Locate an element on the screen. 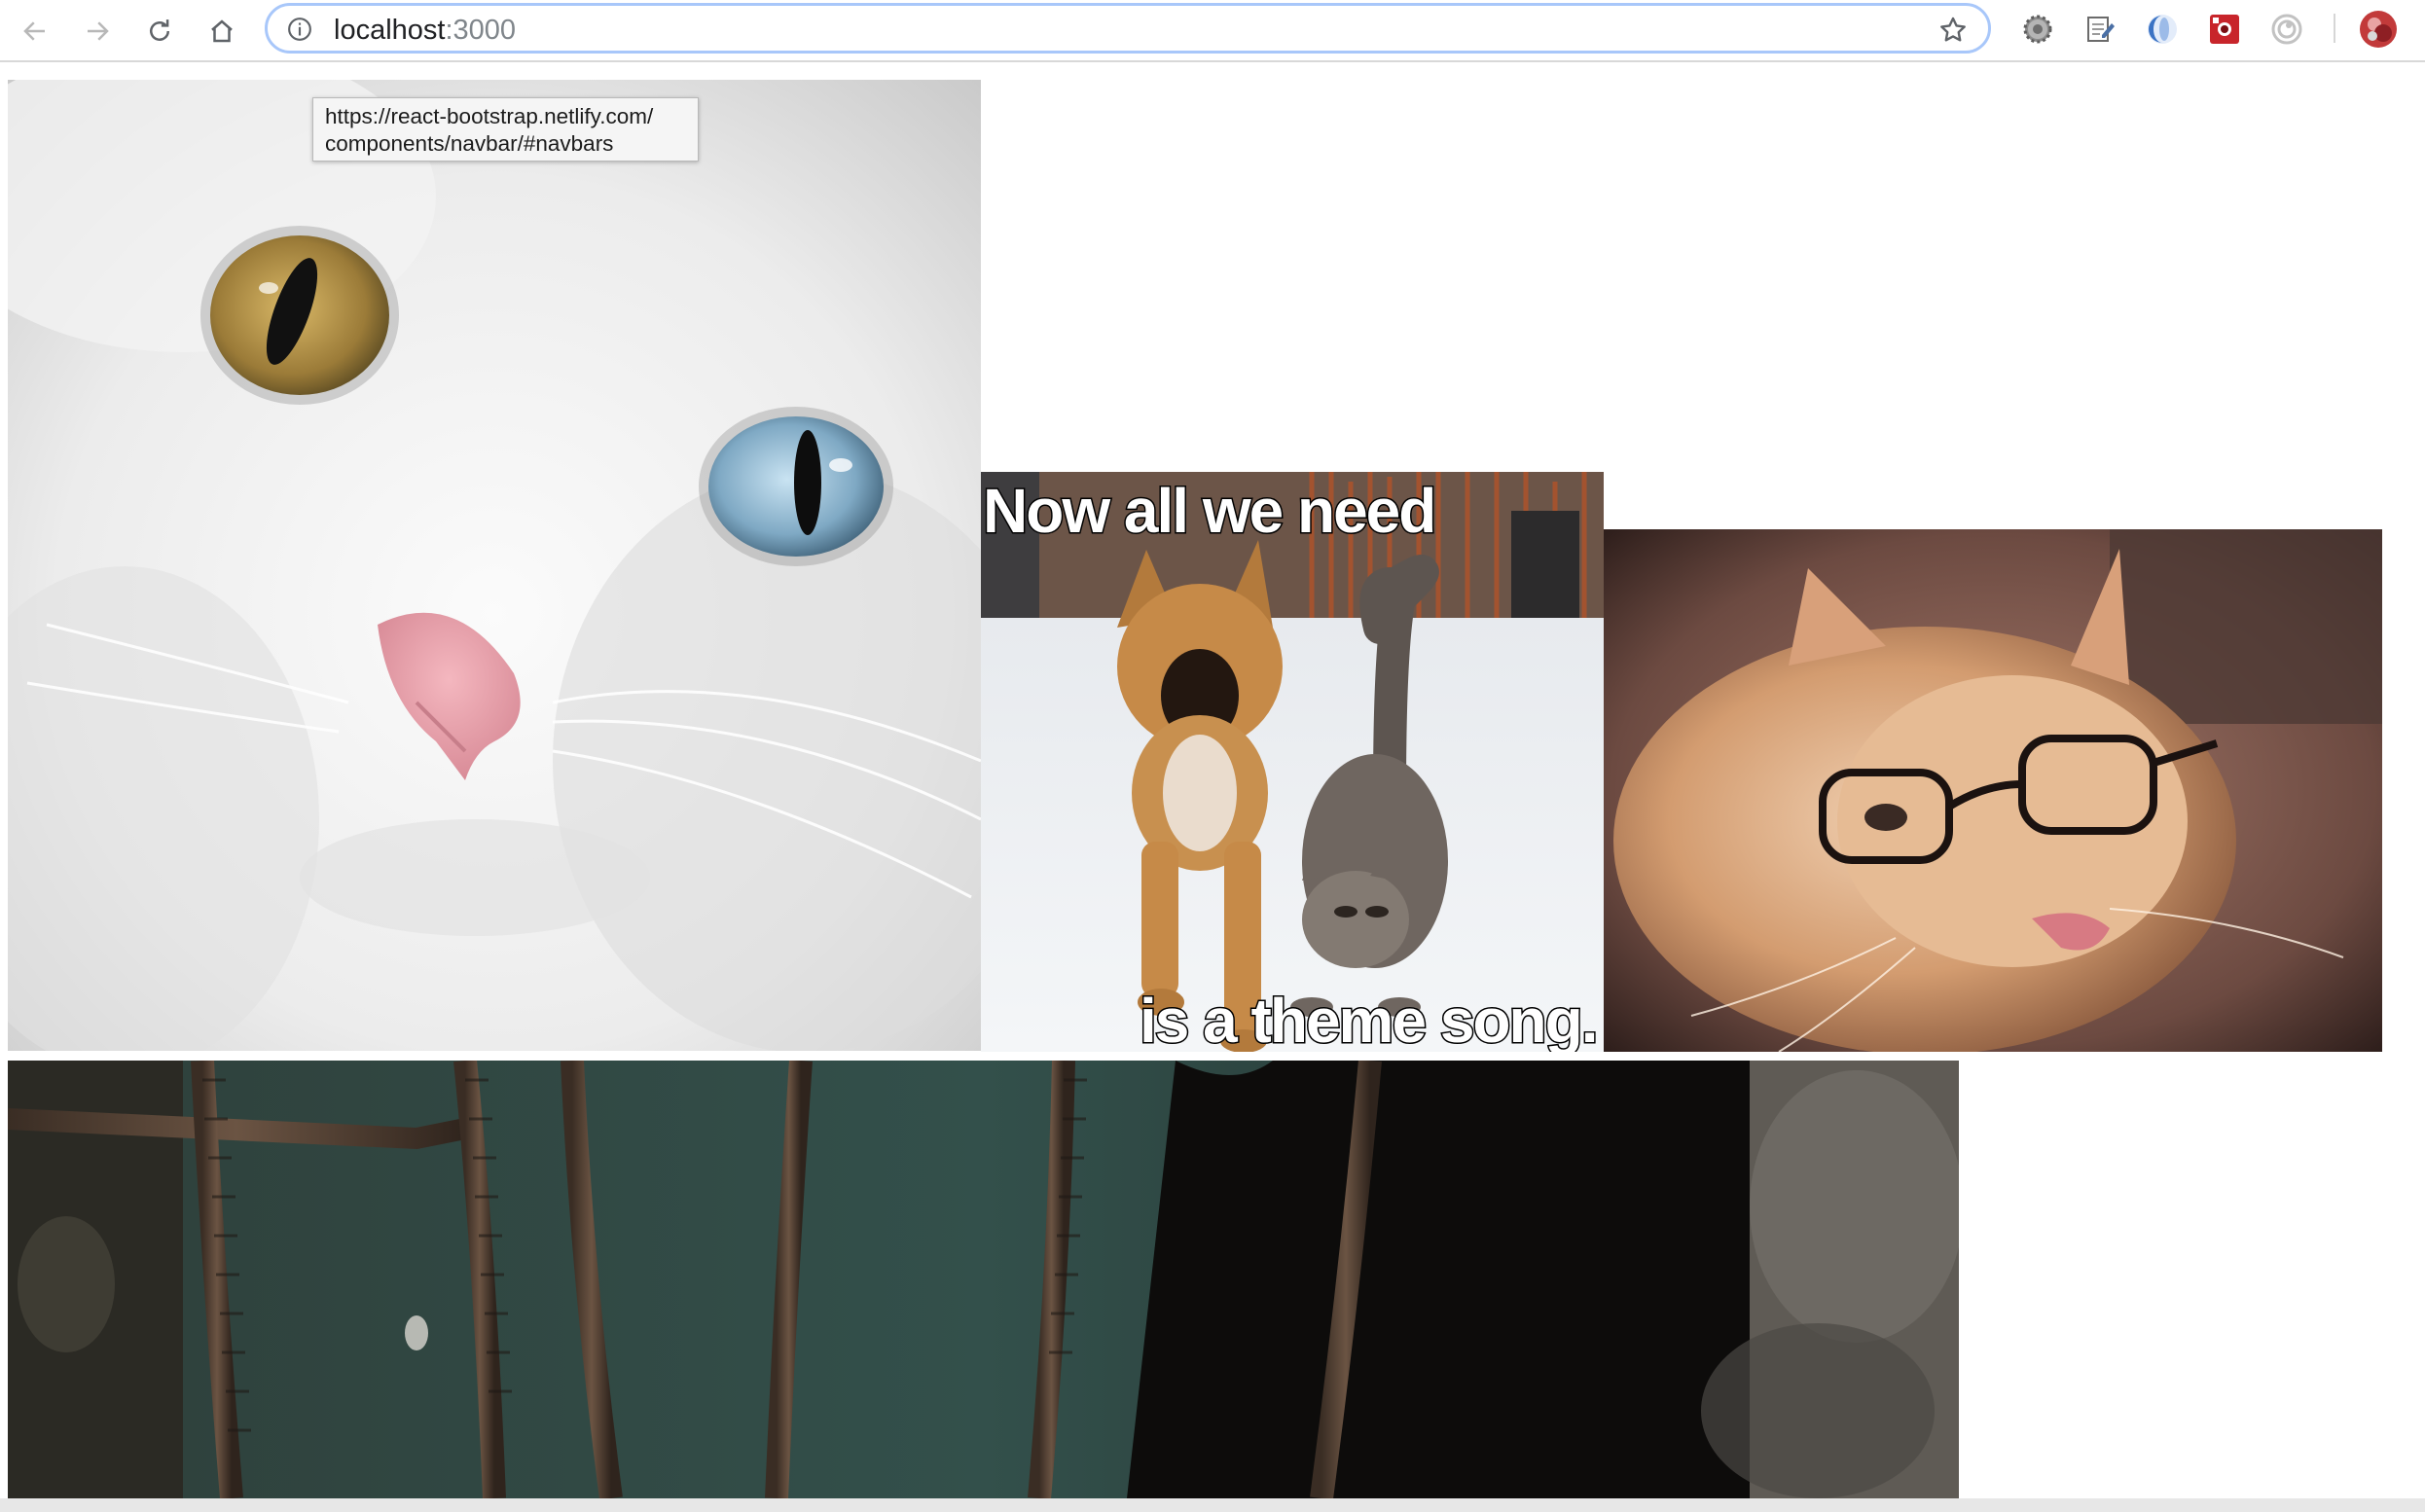  gear-extension-icon is located at coordinates (2038, 29).